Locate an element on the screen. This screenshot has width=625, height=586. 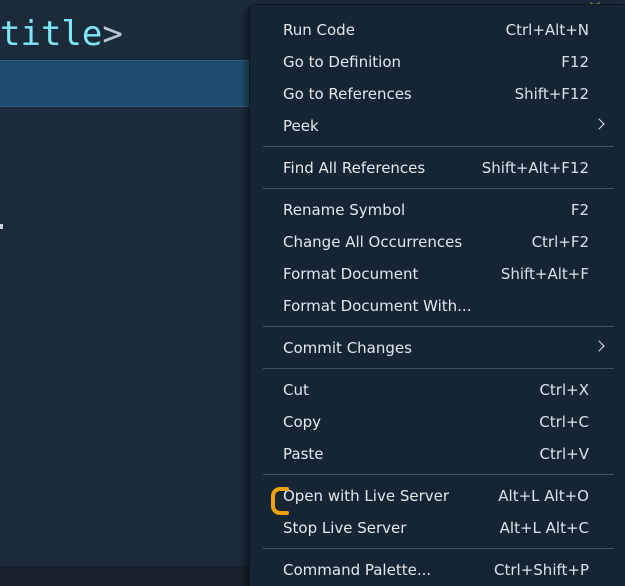
tag-name: title is located at coordinates (51, 34).